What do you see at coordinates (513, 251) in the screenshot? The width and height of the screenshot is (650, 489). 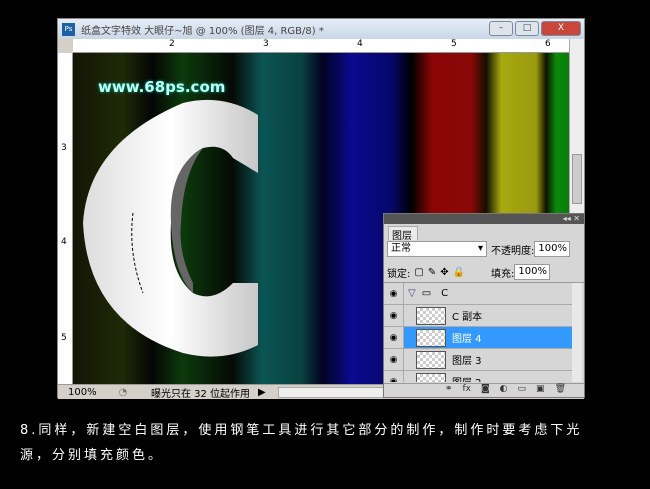 I see `opacity-label: 不透明度:` at bounding box center [513, 251].